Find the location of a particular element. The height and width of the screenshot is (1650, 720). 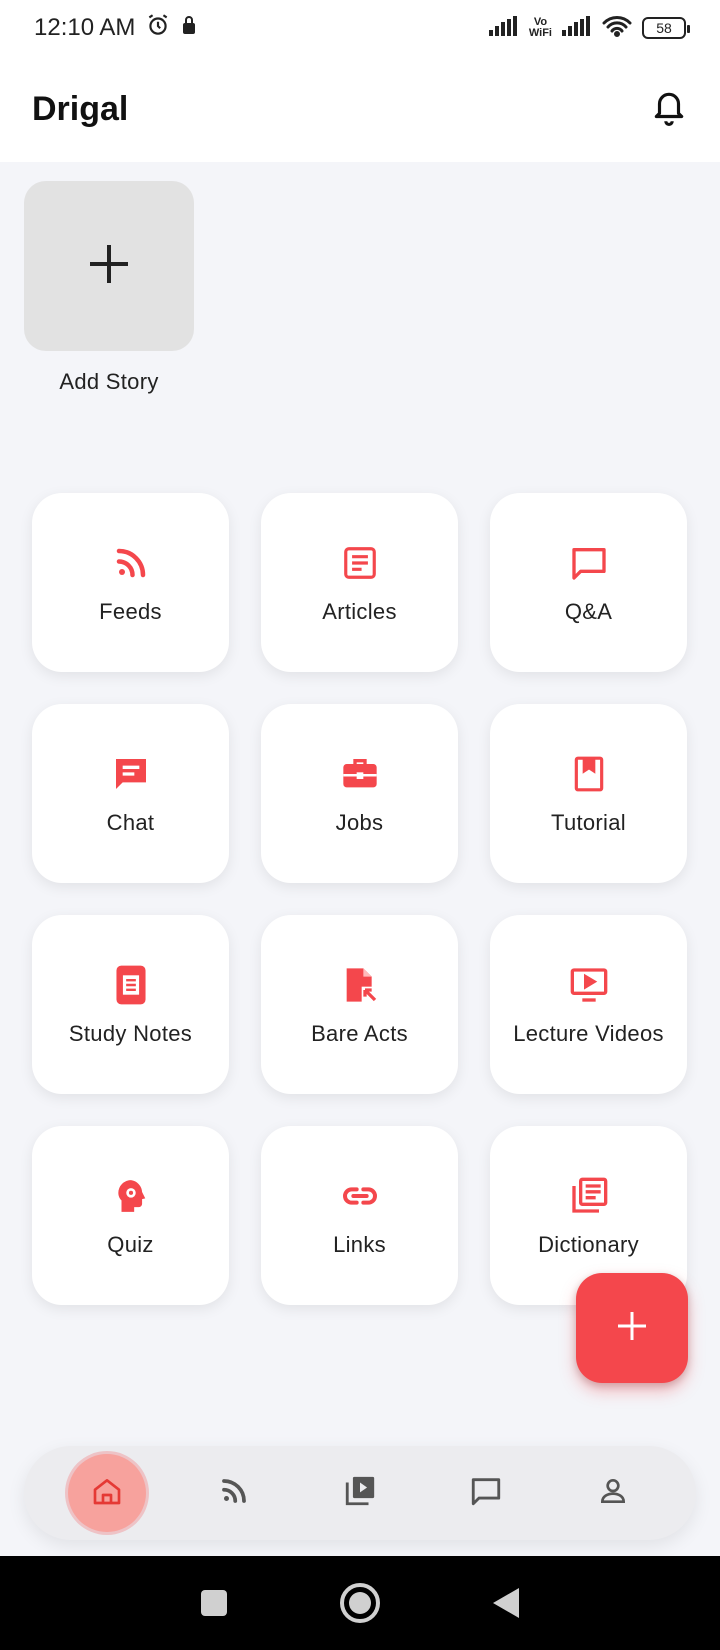

chat-icon is located at coordinates (486, 1493).